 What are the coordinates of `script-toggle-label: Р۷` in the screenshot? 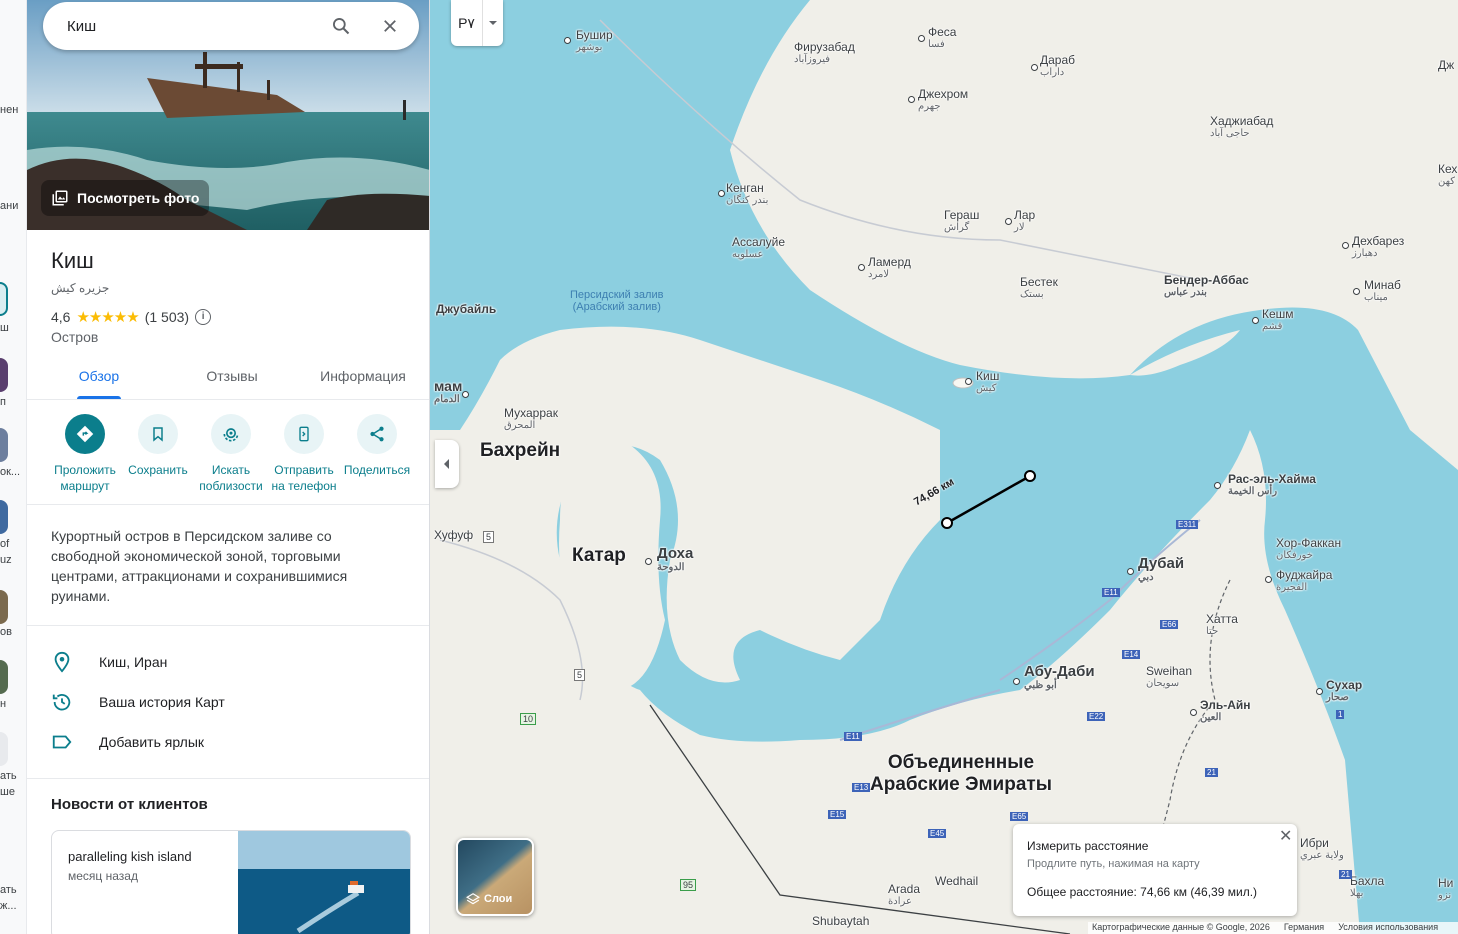 It's located at (467, 23).